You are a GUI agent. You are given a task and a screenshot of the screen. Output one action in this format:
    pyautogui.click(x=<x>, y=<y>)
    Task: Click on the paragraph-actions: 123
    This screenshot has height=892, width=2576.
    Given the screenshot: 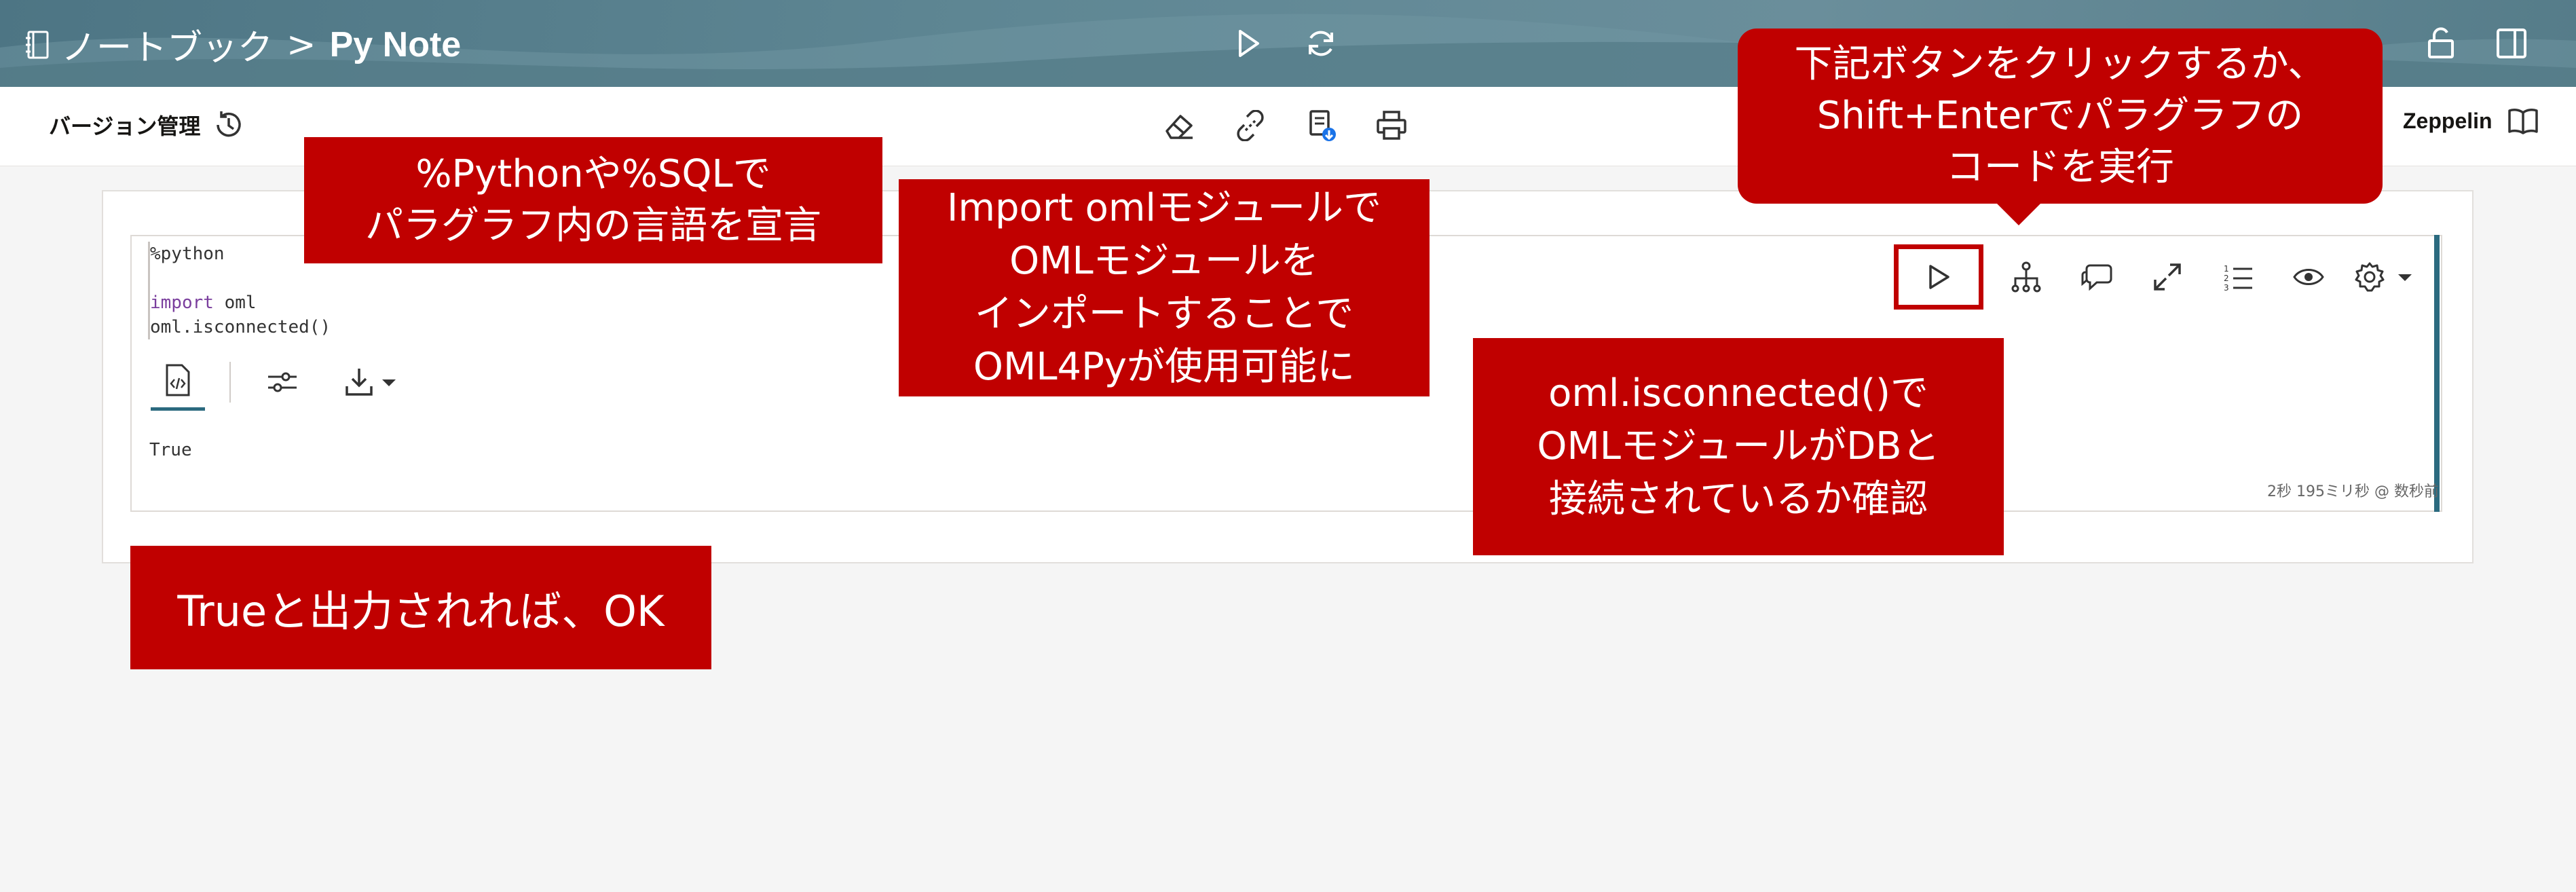 What is the action you would take?
    pyautogui.click(x=2157, y=277)
    